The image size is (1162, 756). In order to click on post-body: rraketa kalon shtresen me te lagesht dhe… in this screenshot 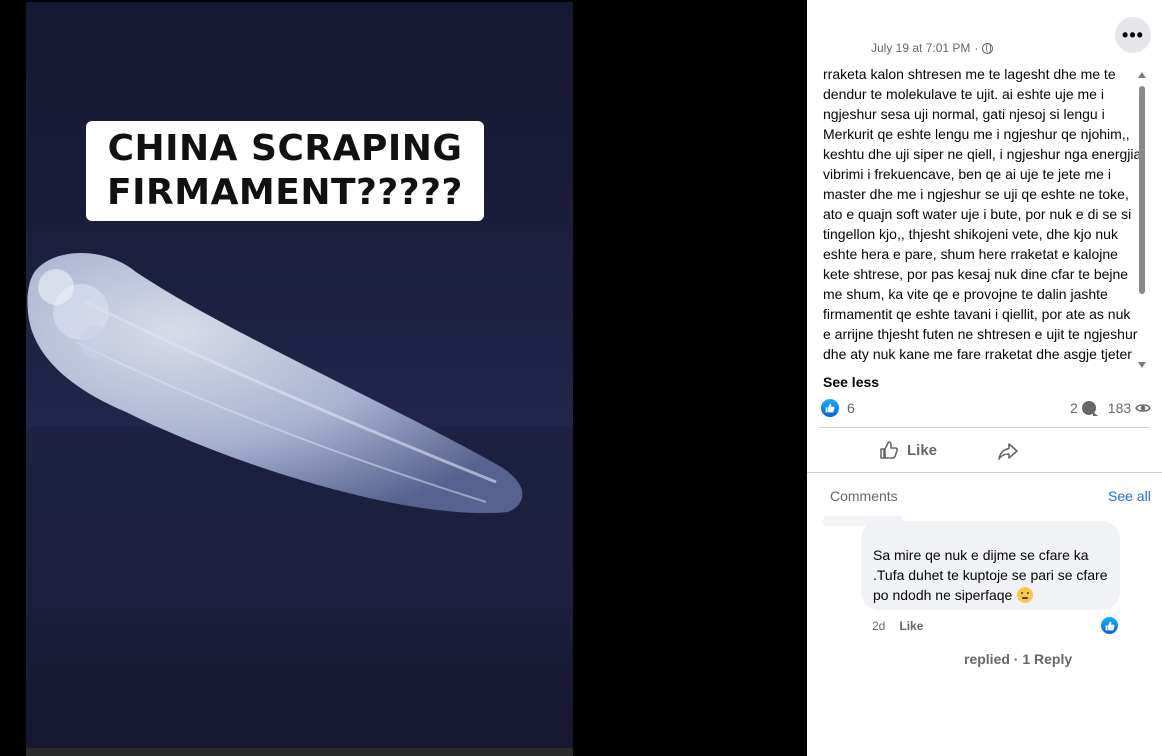, I will do `click(982, 214)`.